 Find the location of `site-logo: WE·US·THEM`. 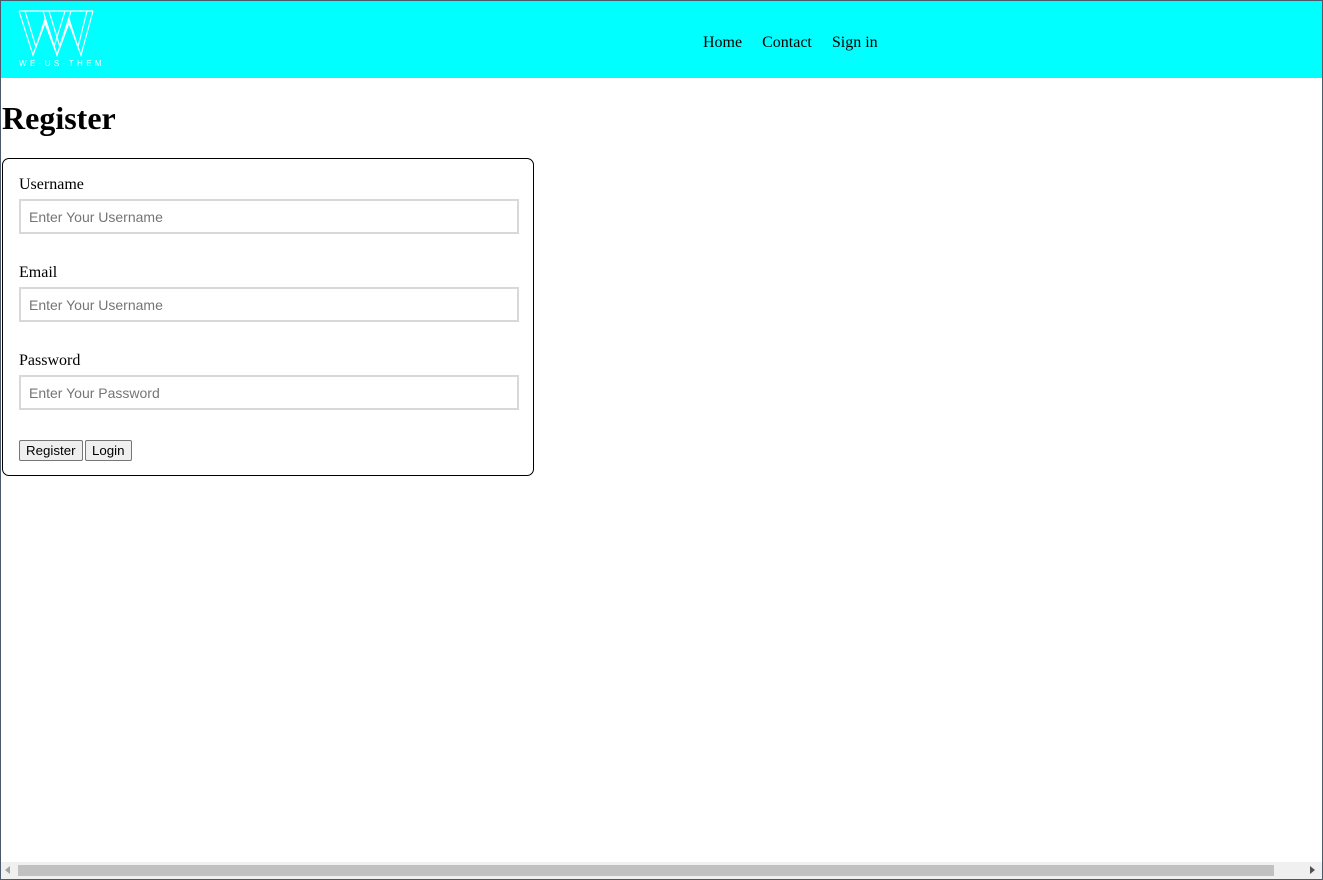

site-logo: WE·US·THEM is located at coordinates (61, 41).